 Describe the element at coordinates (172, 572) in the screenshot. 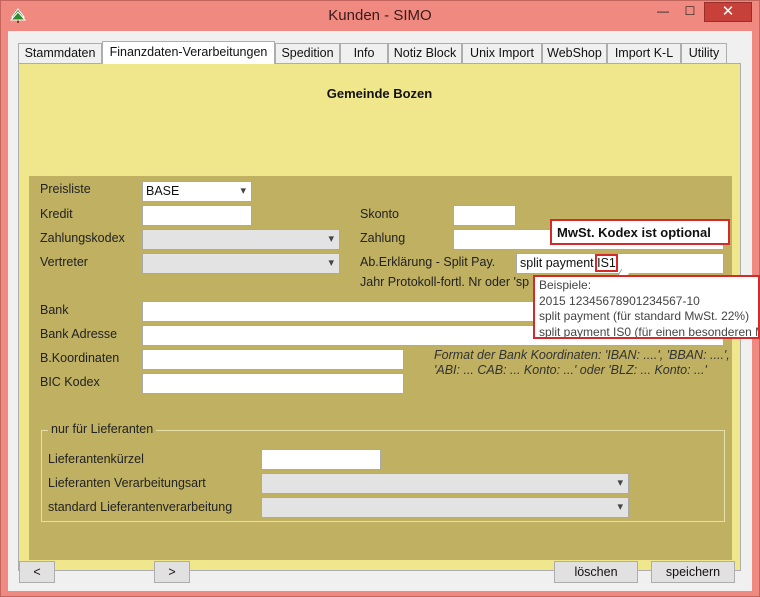

I see `next-button: >` at that location.